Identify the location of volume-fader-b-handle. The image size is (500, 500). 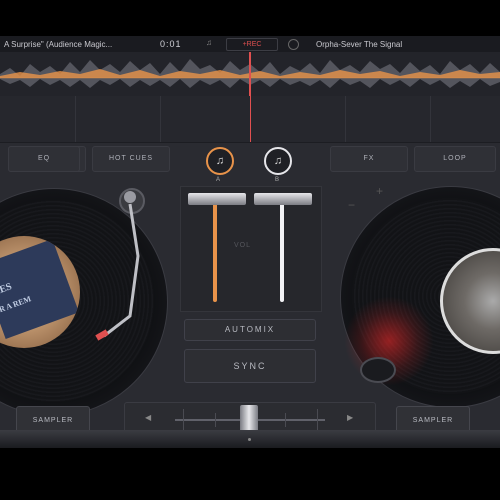
(283, 199).